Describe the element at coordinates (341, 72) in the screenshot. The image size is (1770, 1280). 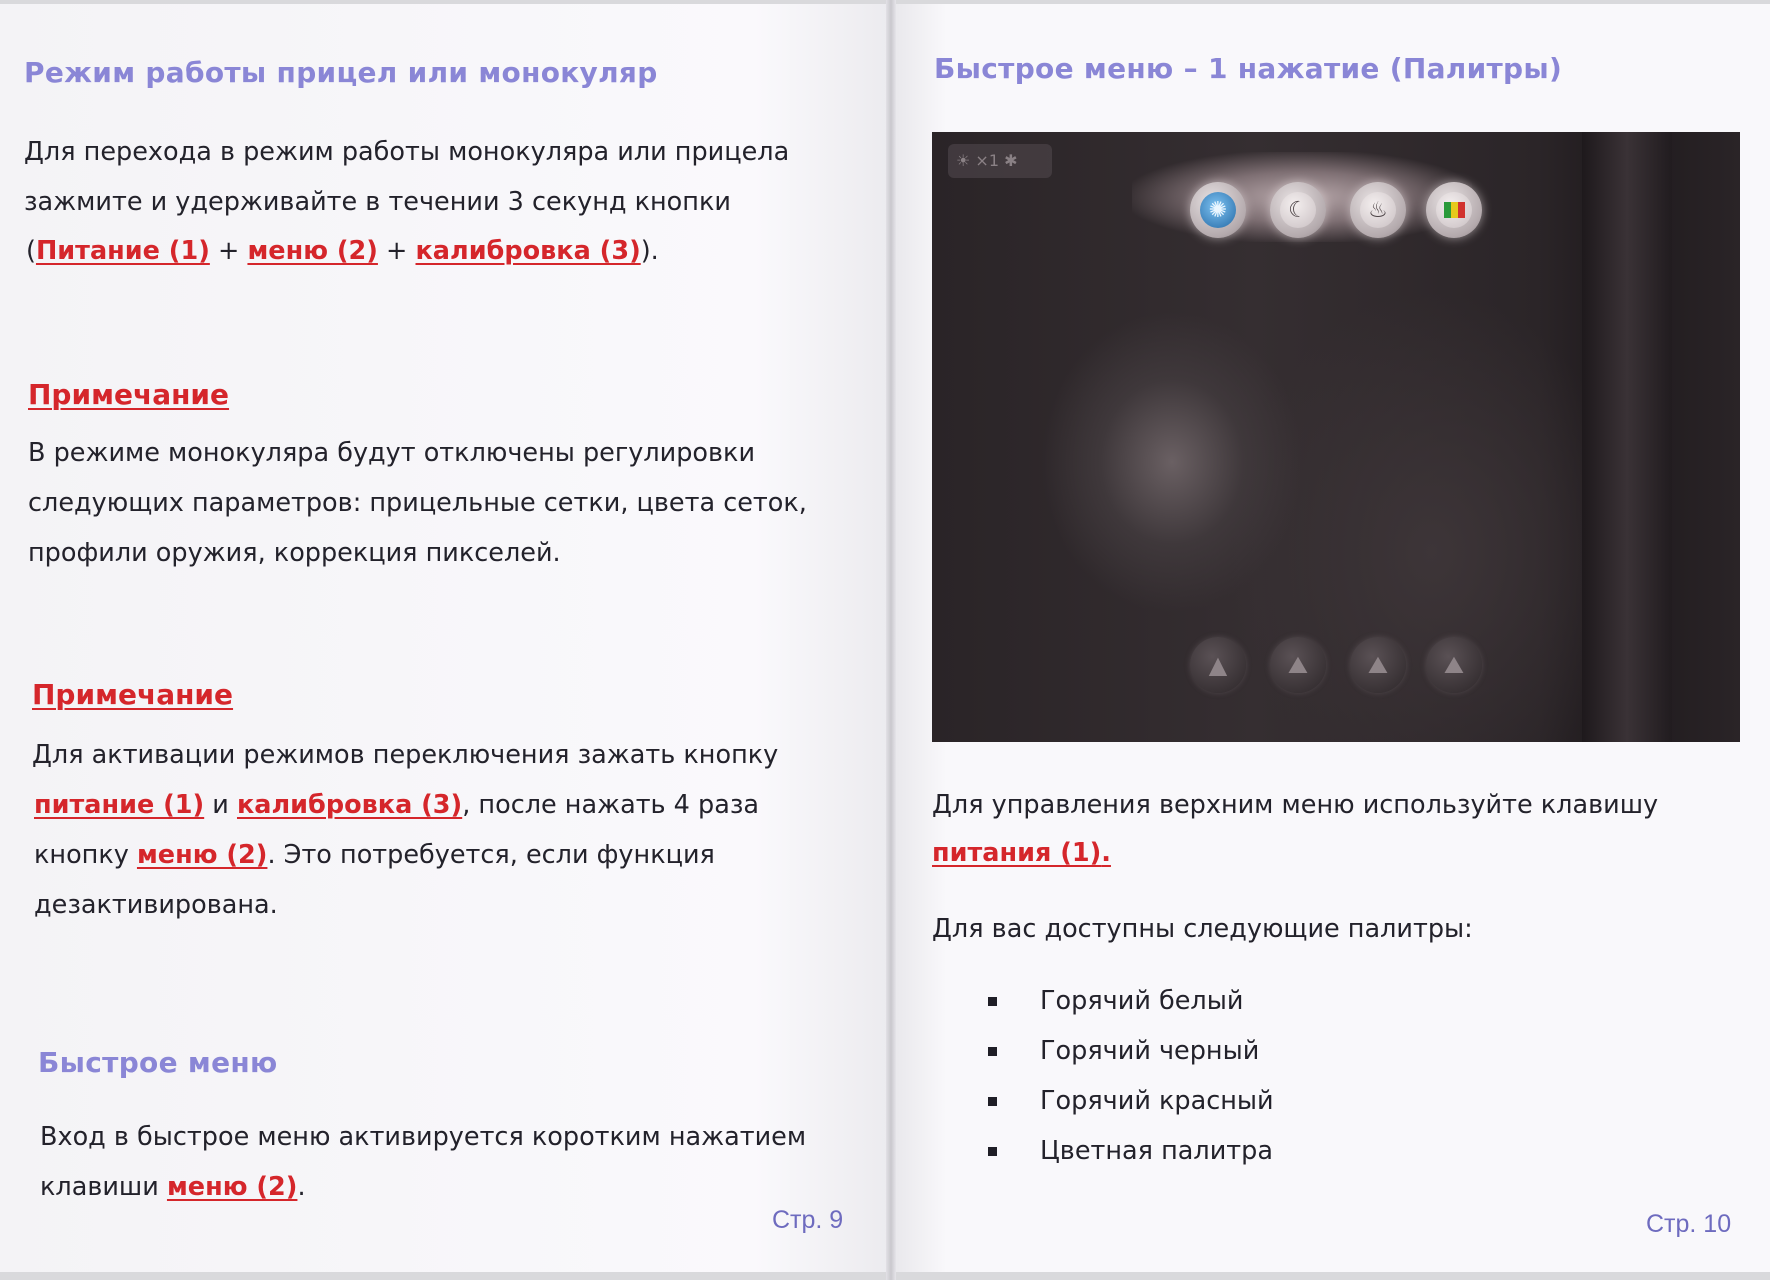
I see `section-title-mode: Режим работы прицел или монокуляр` at that location.